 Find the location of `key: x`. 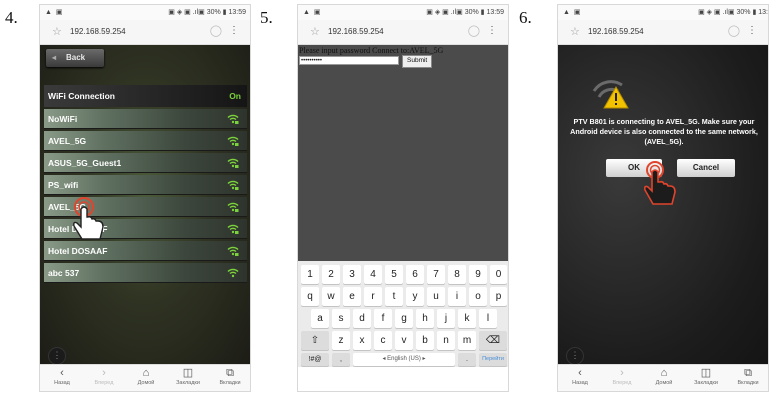

key: x is located at coordinates (362, 340).